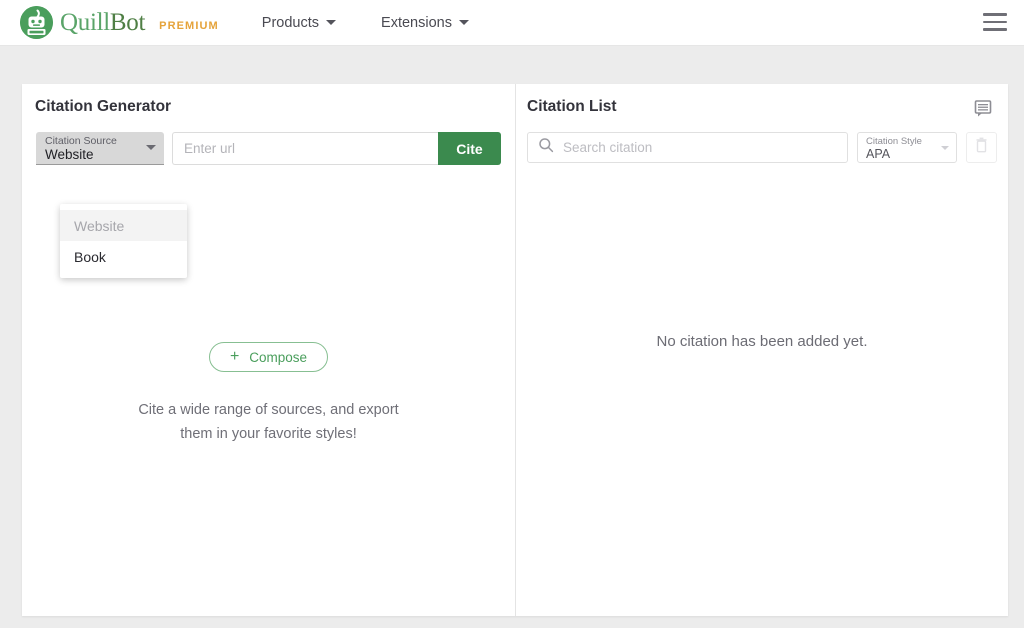 The height and width of the screenshot is (628, 1024). I want to click on citation-style-label: Citation Style, so click(894, 141).